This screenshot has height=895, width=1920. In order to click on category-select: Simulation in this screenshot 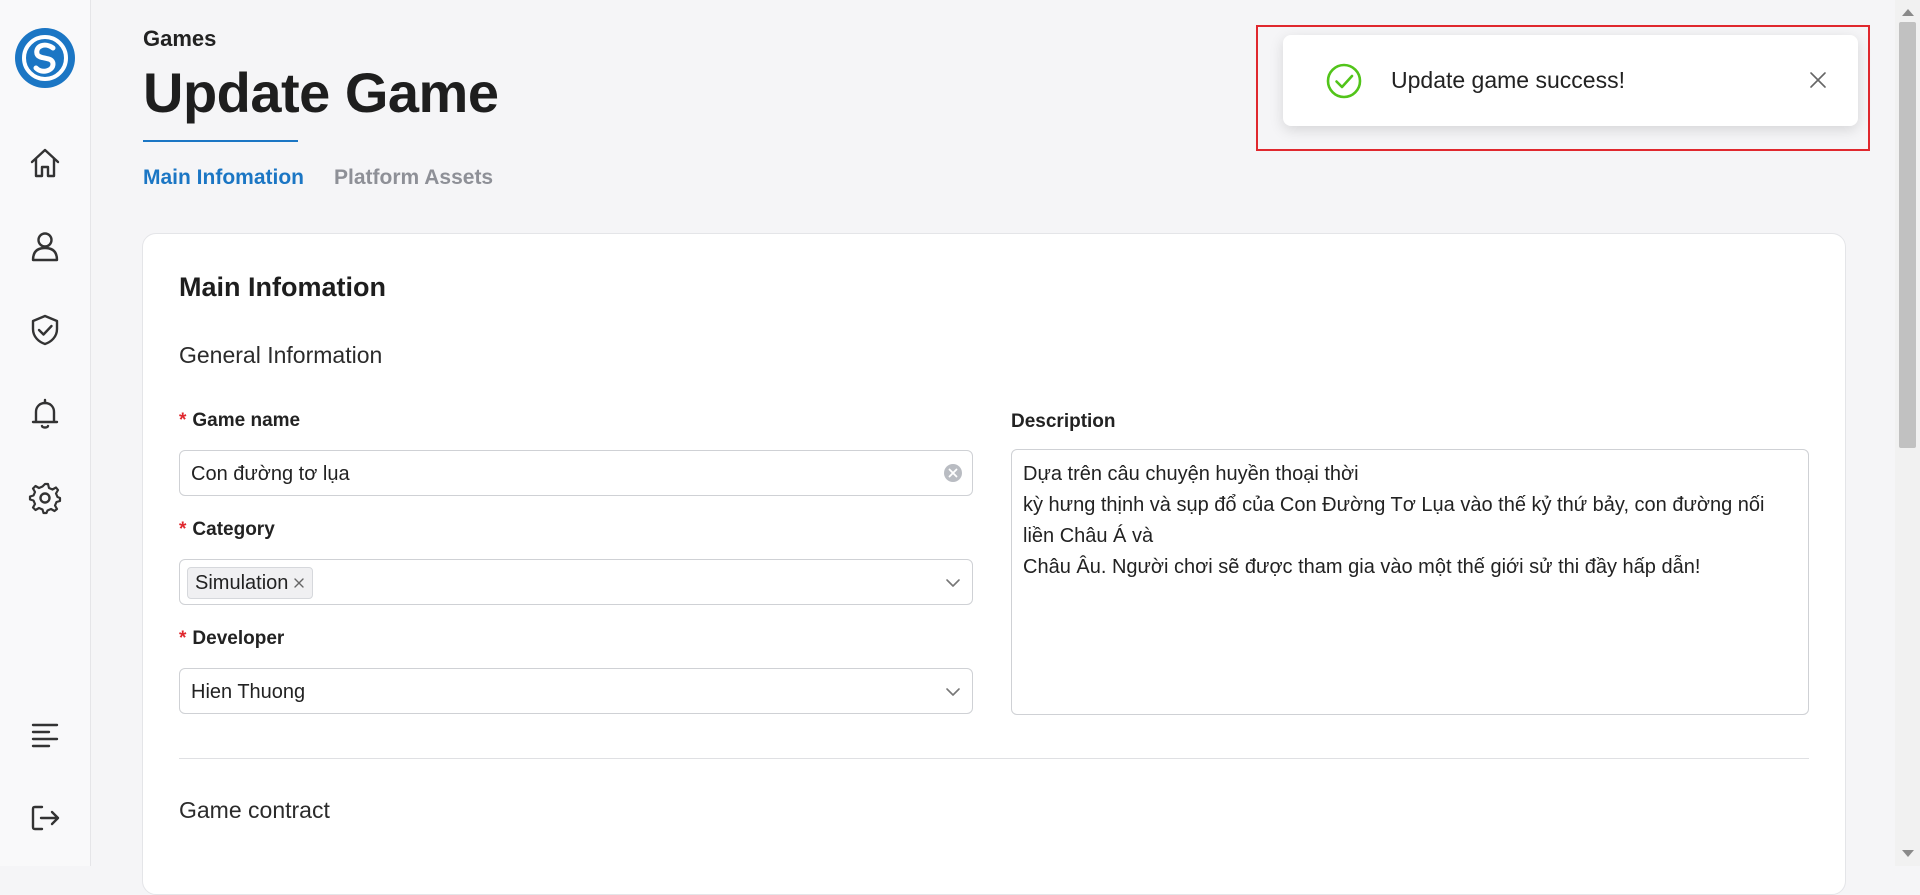, I will do `click(576, 582)`.